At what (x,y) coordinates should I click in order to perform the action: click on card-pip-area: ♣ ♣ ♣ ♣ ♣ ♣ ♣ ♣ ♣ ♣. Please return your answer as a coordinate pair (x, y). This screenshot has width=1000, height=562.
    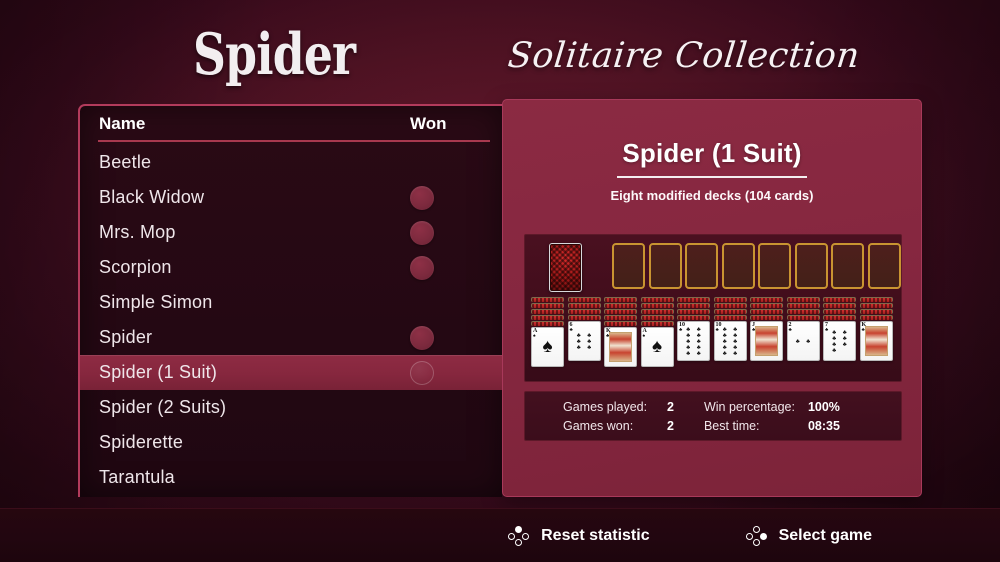
    Looking at the image, I should click on (730, 342).